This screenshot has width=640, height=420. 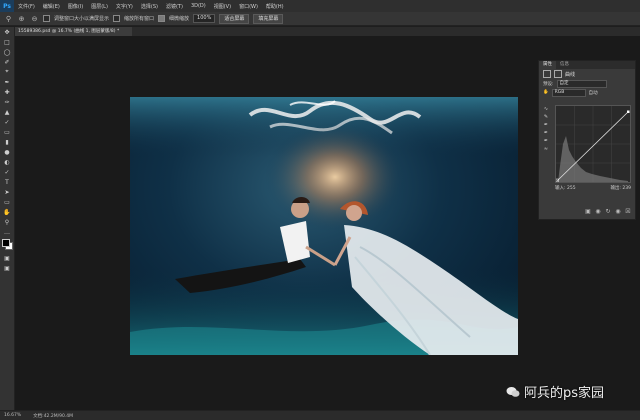 I want to click on blur-tool-icon: ●, so click(x=7, y=152).